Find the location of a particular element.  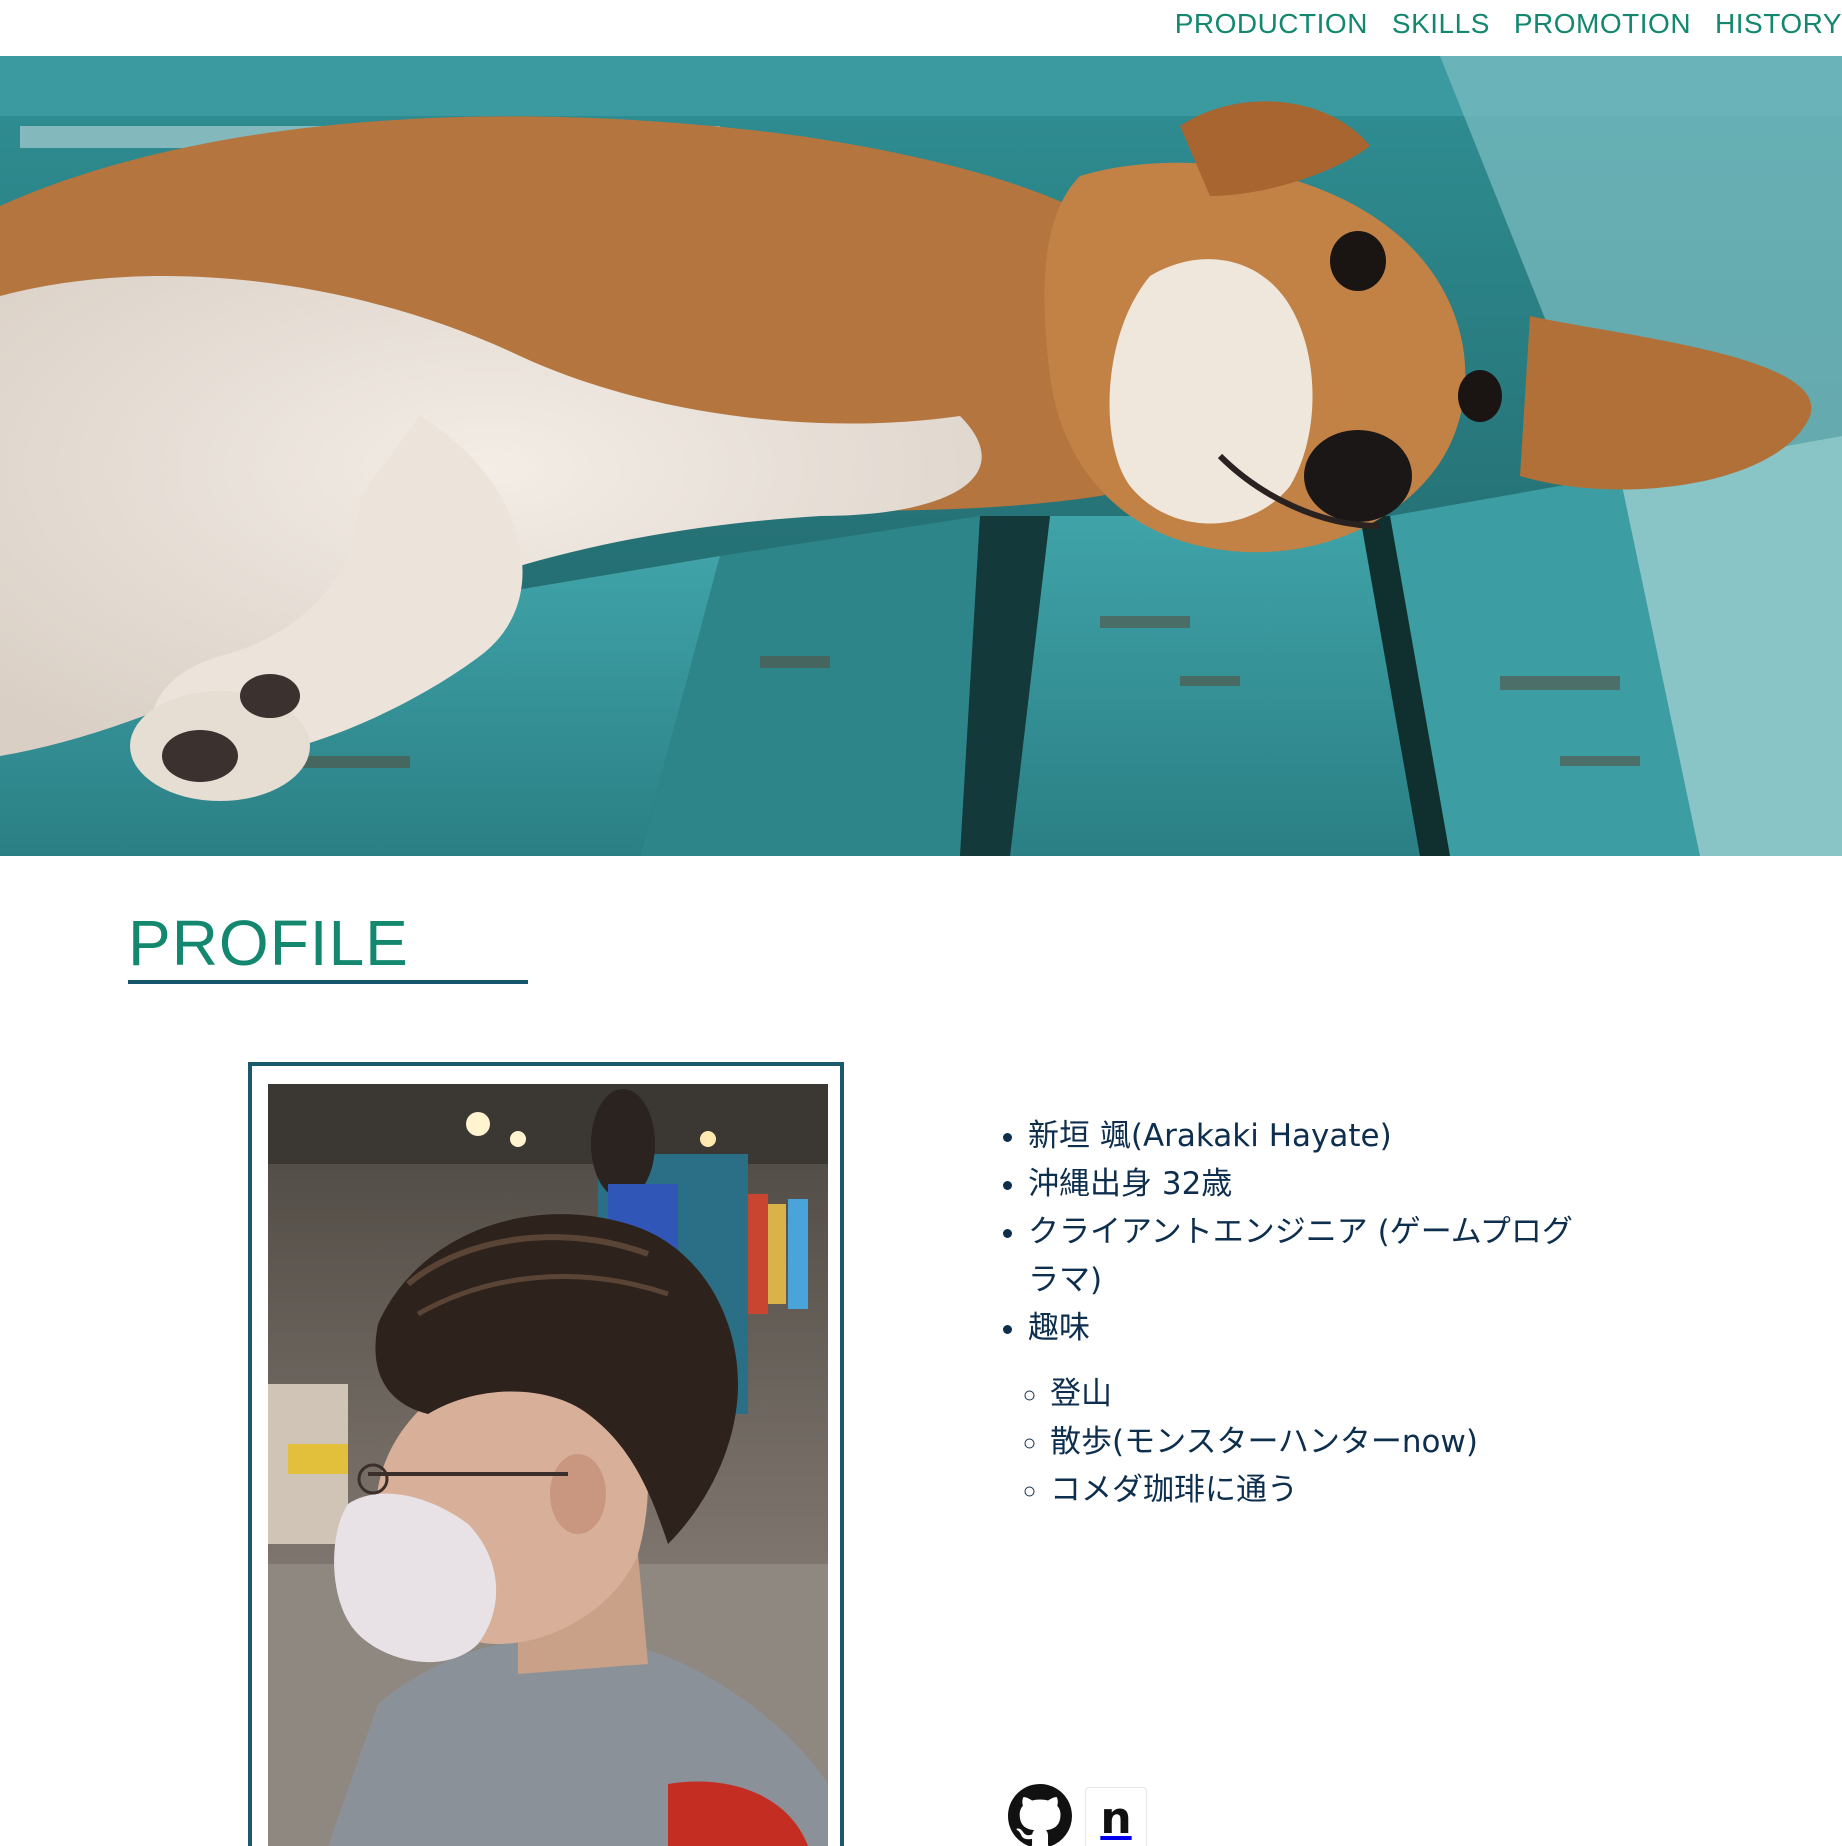

hobby-item: 登山 is located at coordinates (1315, 1394).